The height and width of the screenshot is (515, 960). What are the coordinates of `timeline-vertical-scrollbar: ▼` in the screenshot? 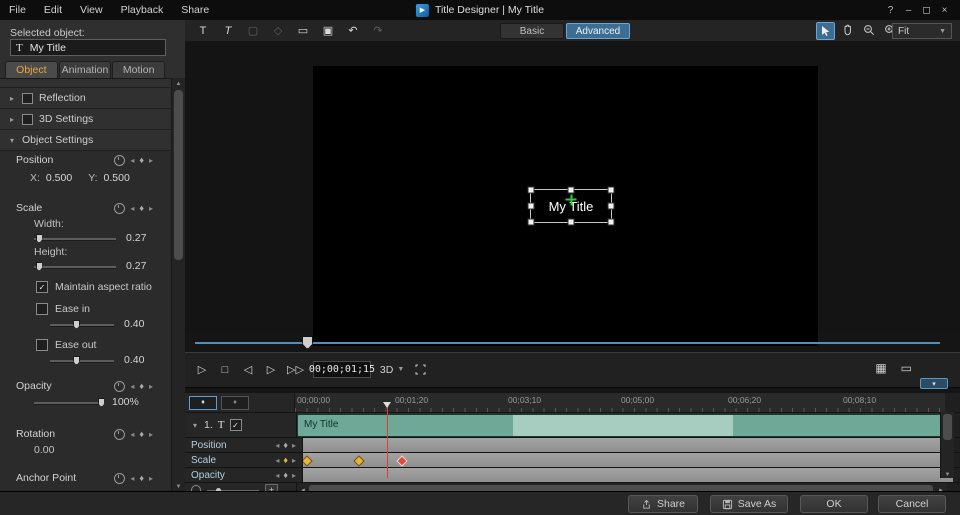 It's located at (947, 445).